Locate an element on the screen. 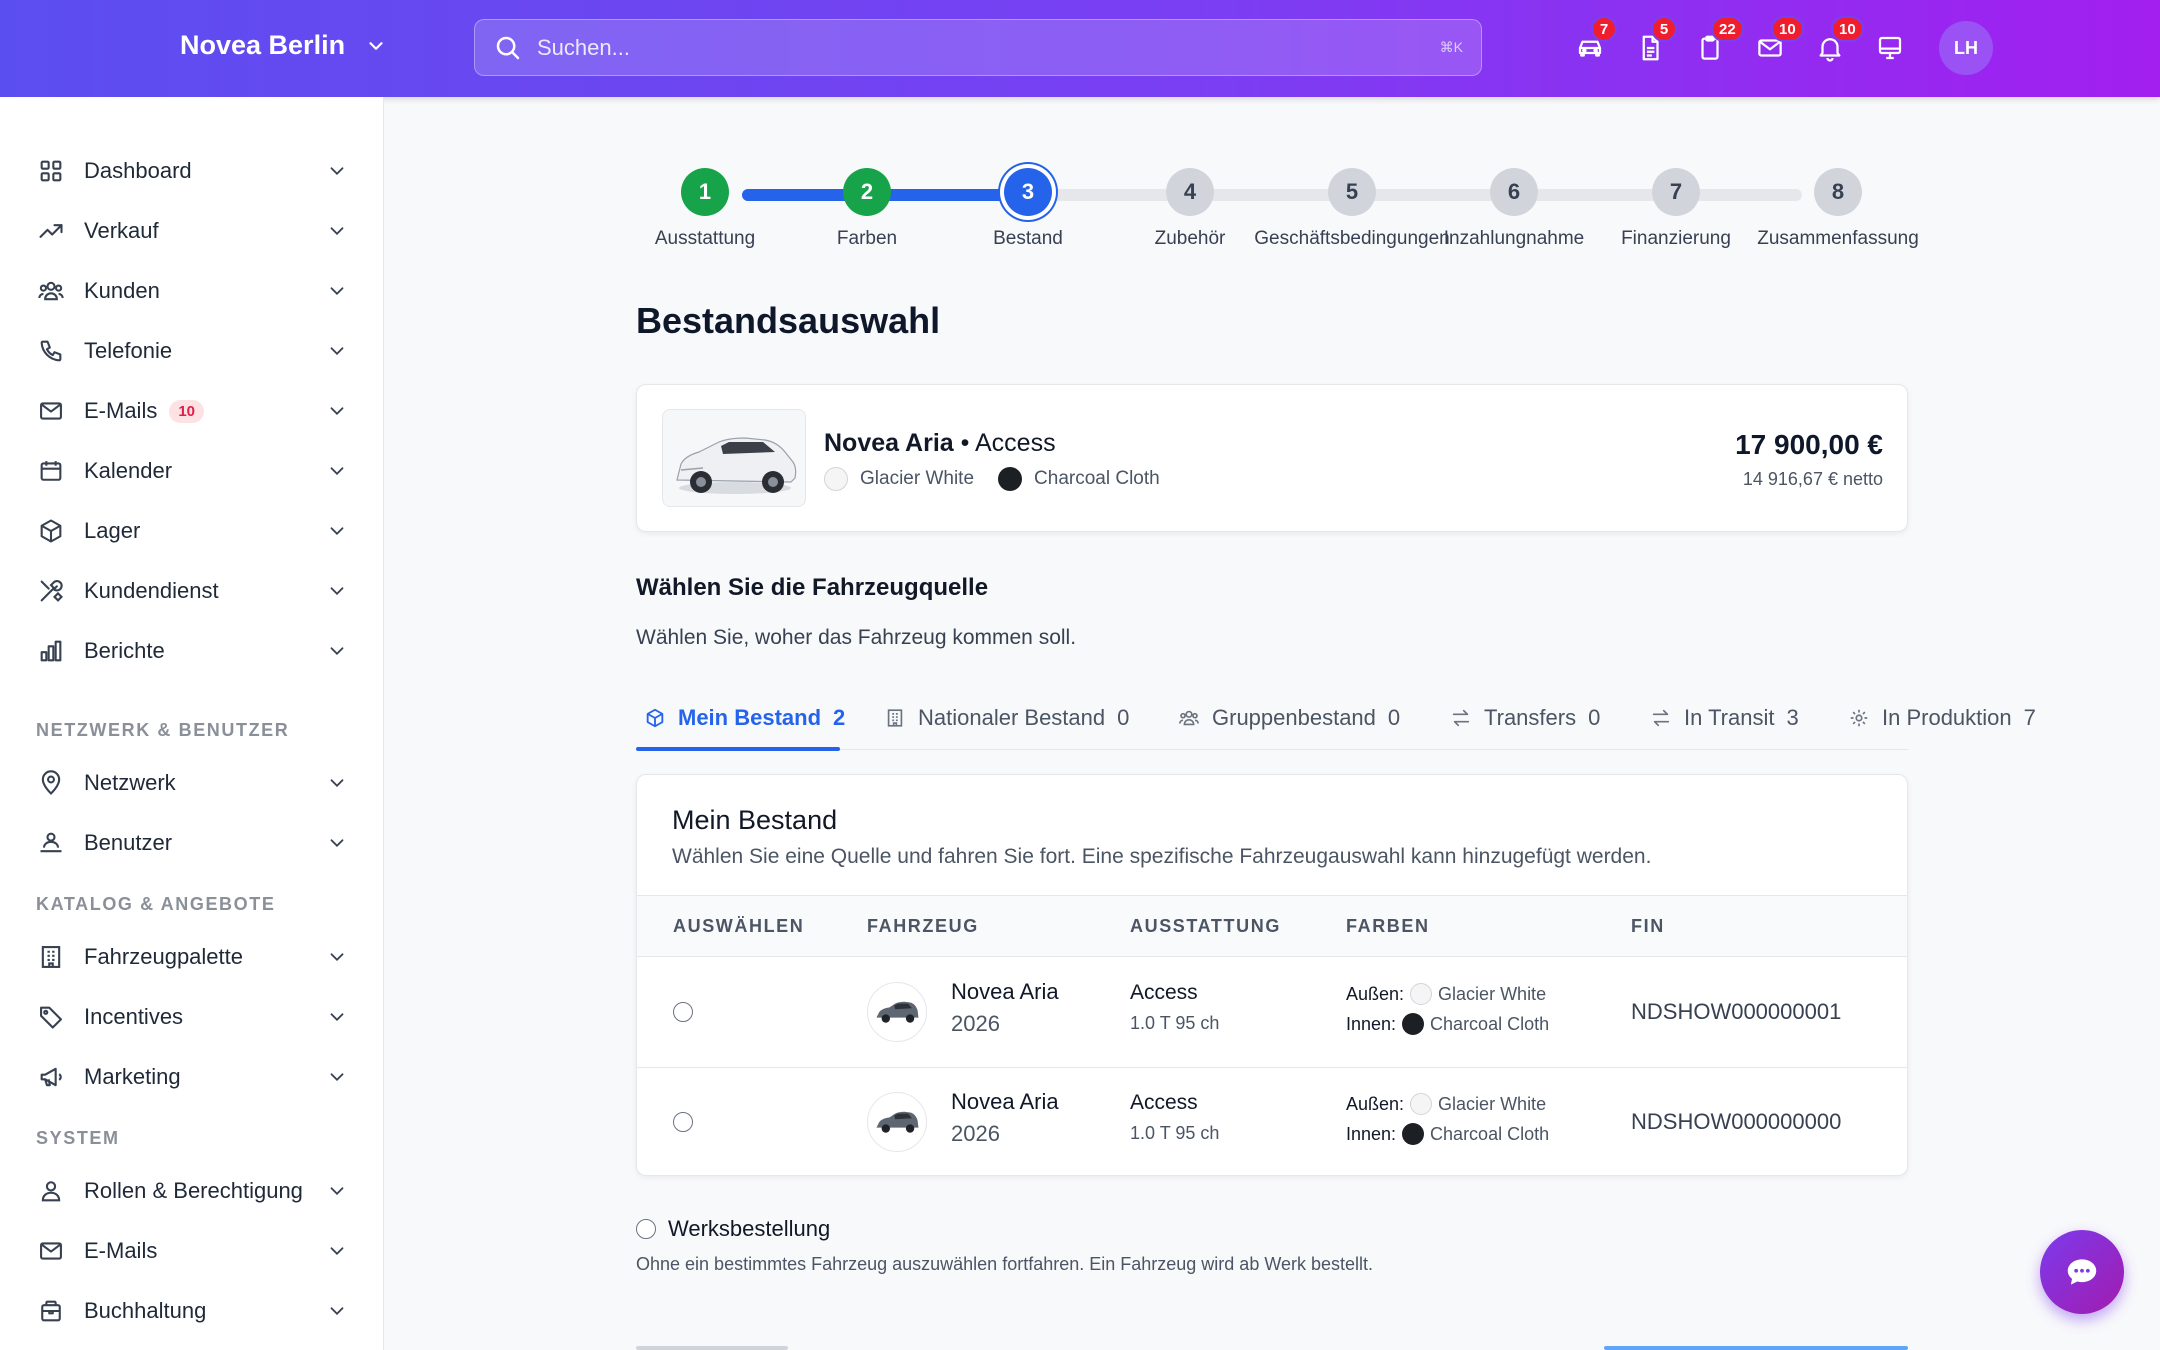 The width and height of the screenshot is (2160, 1350). sidebar-item-kunden: Kunden is located at coordinates (192, 291).